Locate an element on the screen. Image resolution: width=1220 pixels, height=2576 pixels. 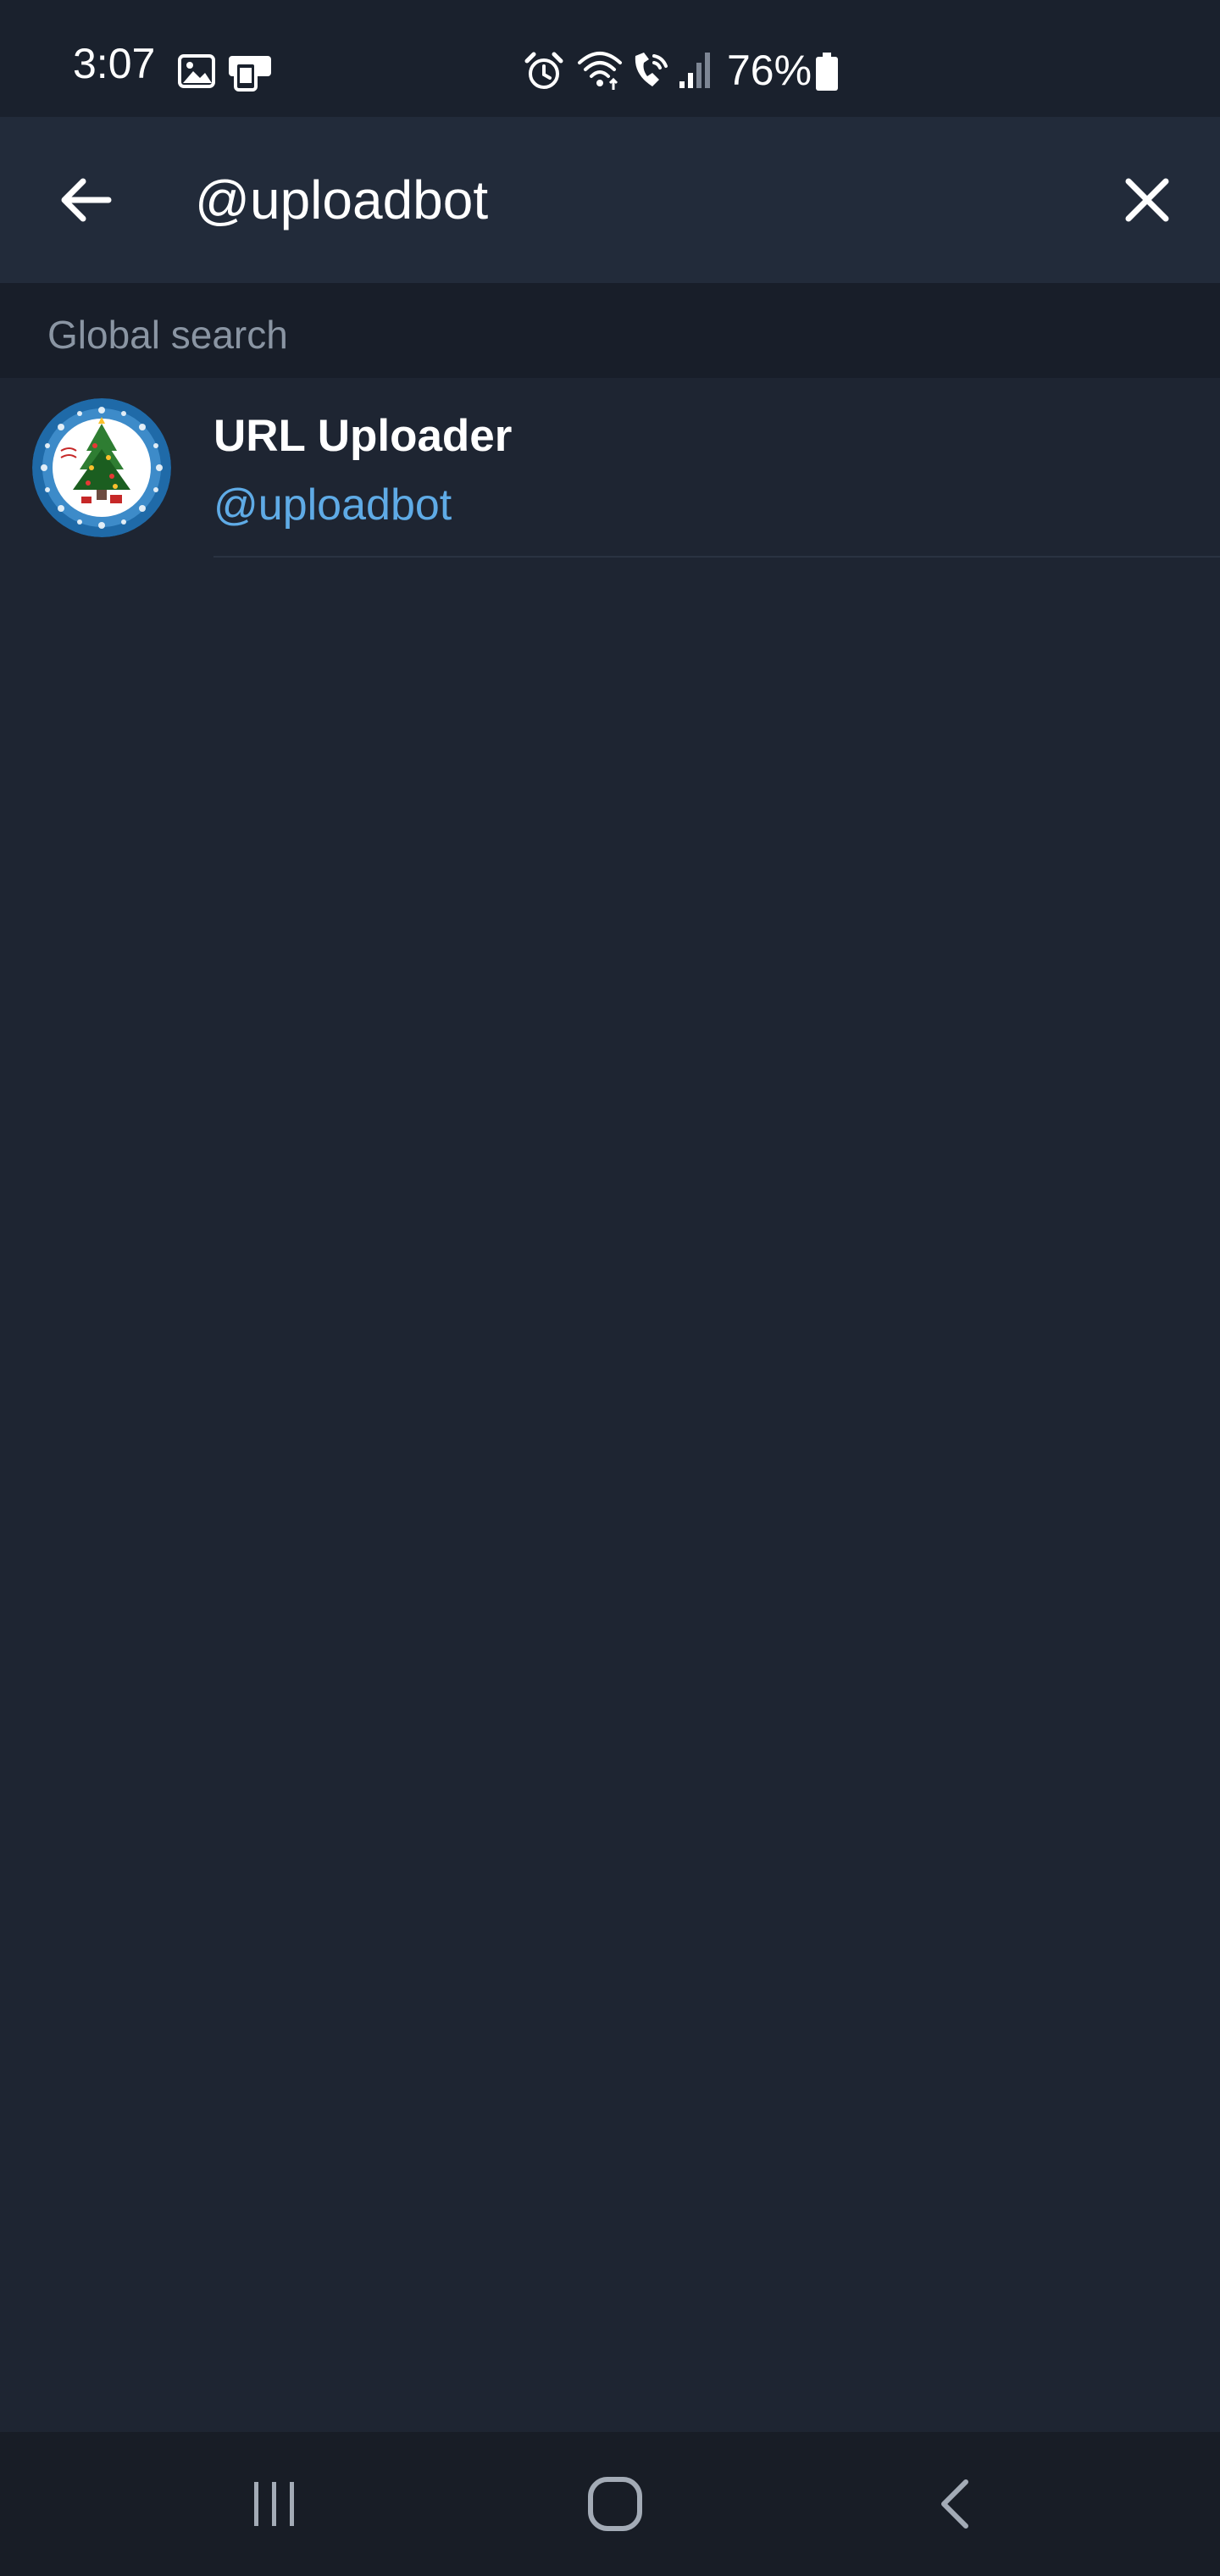
back-button is located at coordinates (86, 200).